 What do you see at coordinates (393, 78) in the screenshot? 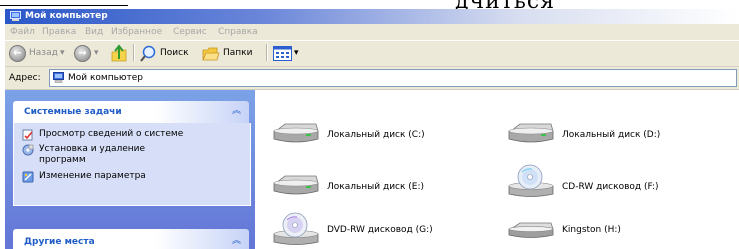
I see `address-field: Мой компьютер` at bounding box center [393, 78].